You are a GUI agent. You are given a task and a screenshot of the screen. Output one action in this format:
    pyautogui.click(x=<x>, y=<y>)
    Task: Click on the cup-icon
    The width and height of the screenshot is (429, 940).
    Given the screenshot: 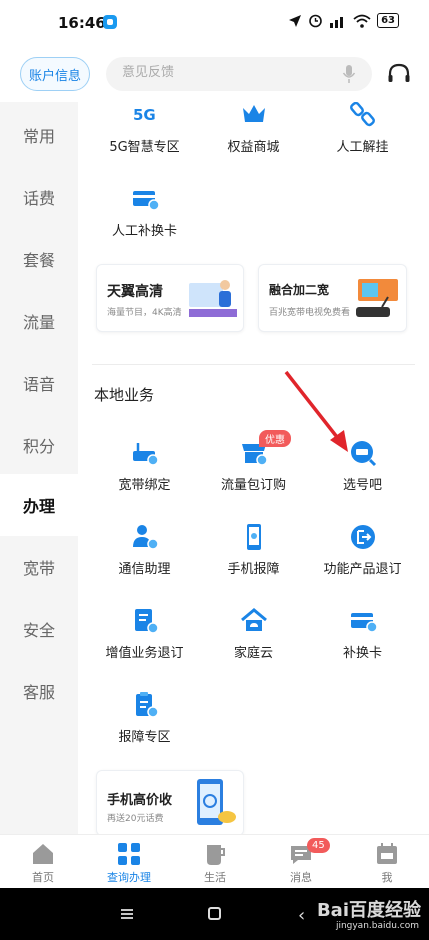 What is the action you would take?
    pyautogui.click(x=216, y=855)
    